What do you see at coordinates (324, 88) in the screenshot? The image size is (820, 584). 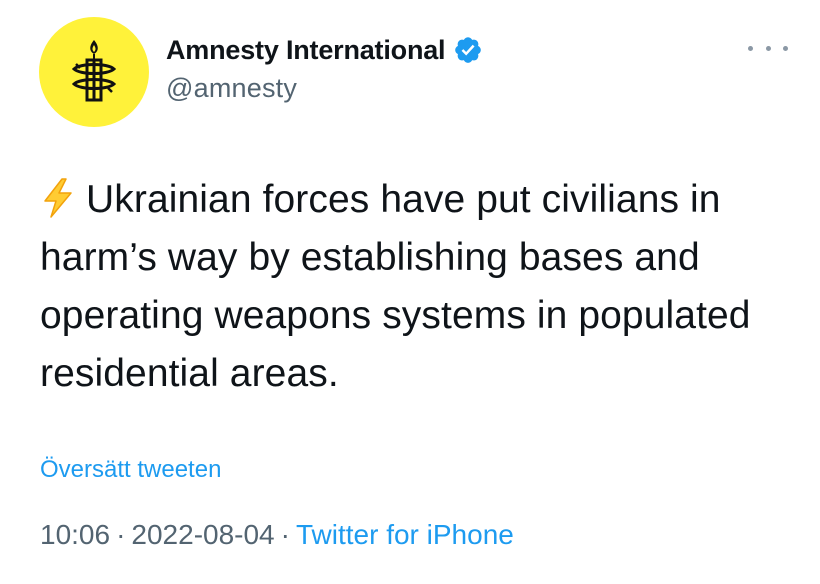 I see `author-handle: @amnesty` at bounding box center [324, 88].